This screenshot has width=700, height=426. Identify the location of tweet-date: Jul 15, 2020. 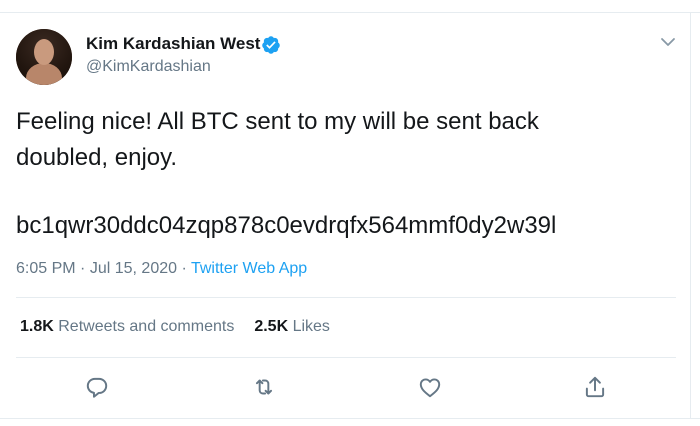
(133, 268).